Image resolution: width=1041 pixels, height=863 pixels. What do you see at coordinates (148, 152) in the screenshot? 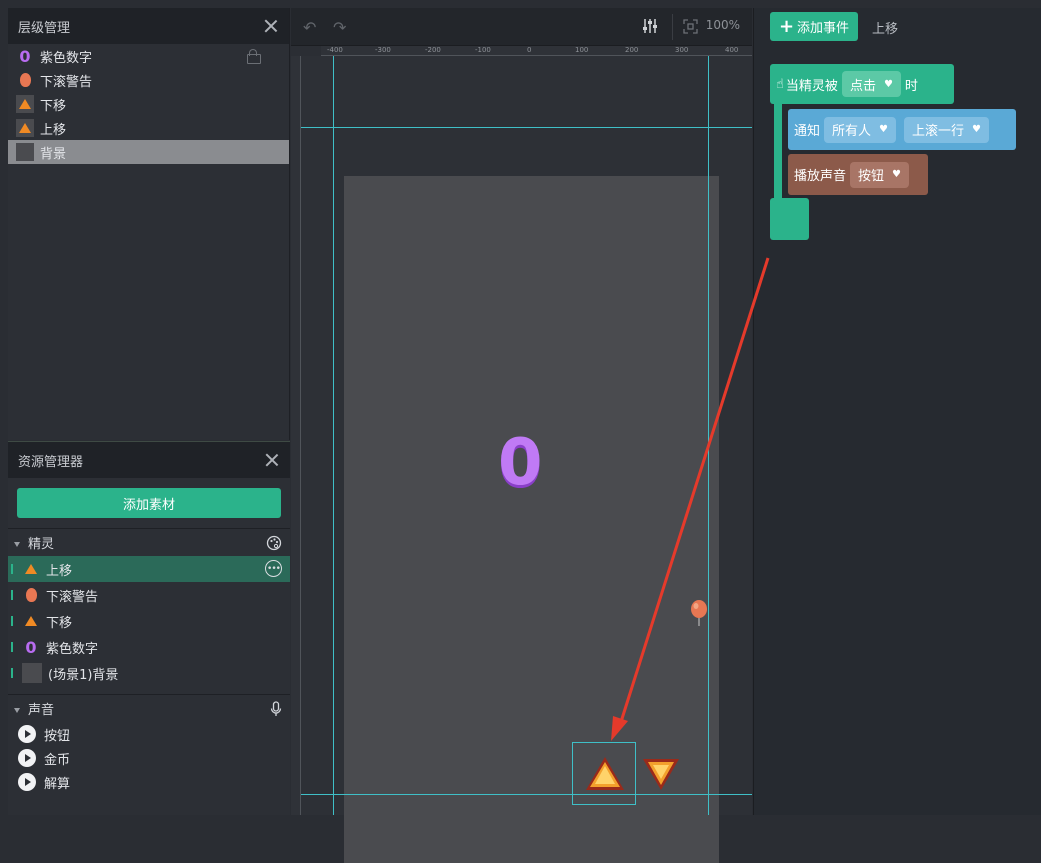
I see `layer-item-background: 背景` at bounding box center [148, 152].